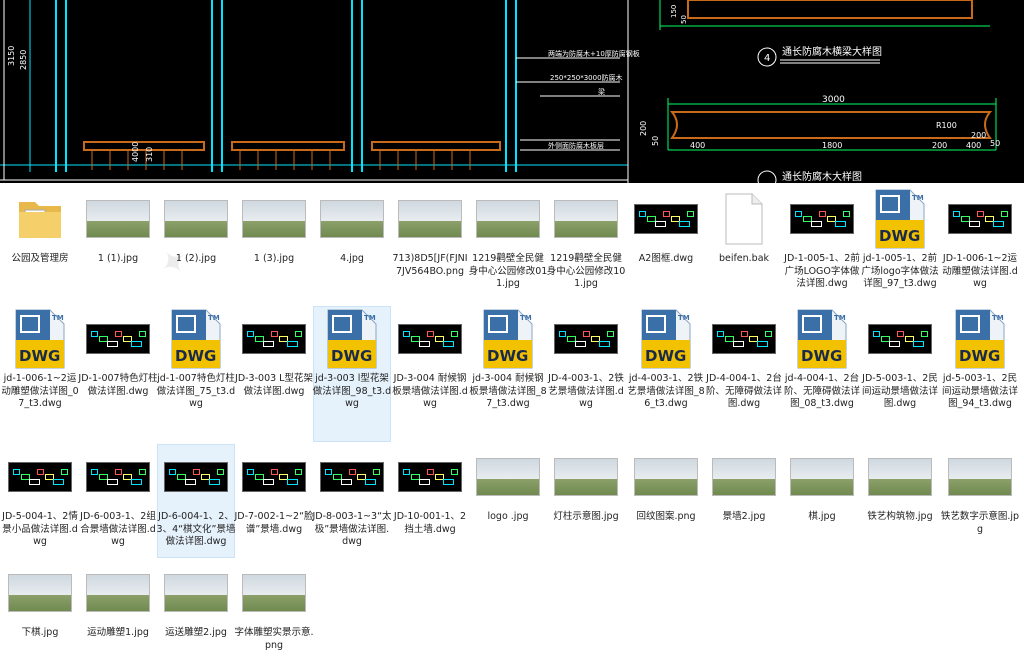 The height and width of the screenshot is (671, 1024). I want to click on file-item: 1219鹳壁全民健身中心公园修改011.jpg, so click(508, 242).